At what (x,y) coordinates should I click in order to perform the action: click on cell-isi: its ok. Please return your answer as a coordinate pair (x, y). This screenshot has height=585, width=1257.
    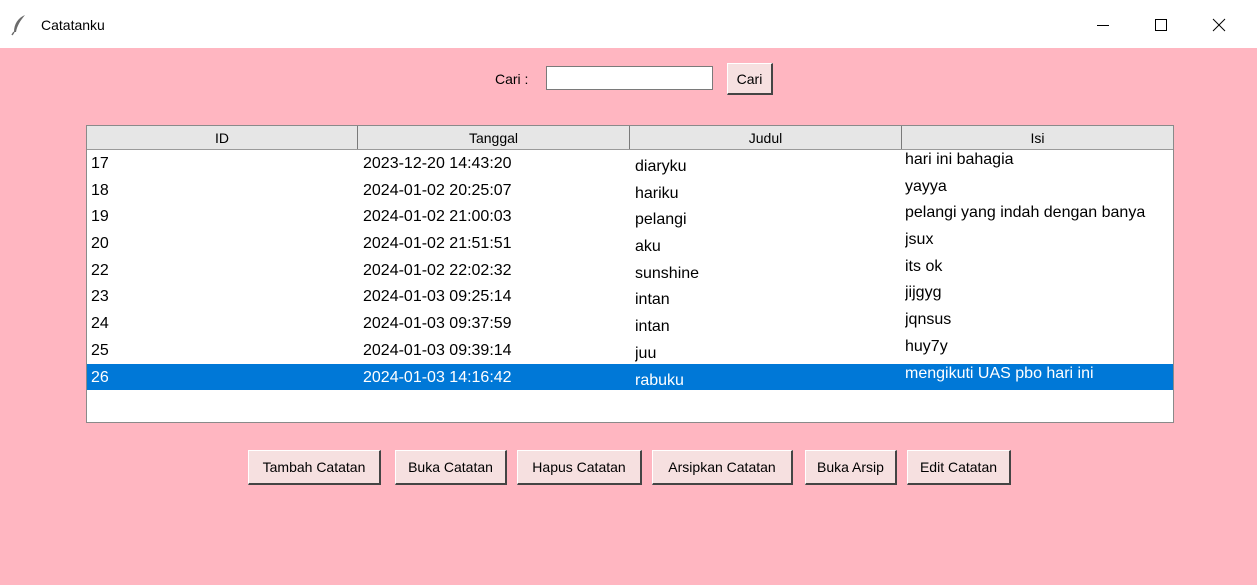
    Looking at the image, I should click on (924, 266).